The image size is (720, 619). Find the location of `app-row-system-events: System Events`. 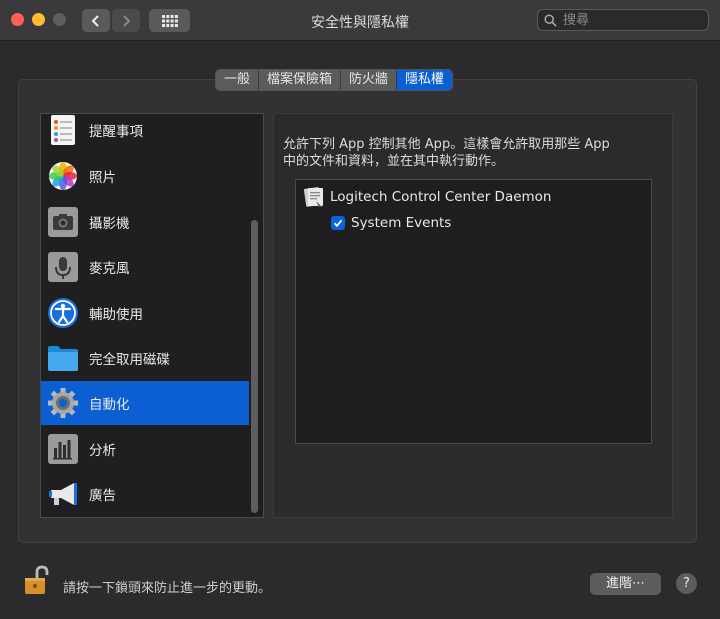

app-row-system-events: System Events is located at coordinates (391, 223).